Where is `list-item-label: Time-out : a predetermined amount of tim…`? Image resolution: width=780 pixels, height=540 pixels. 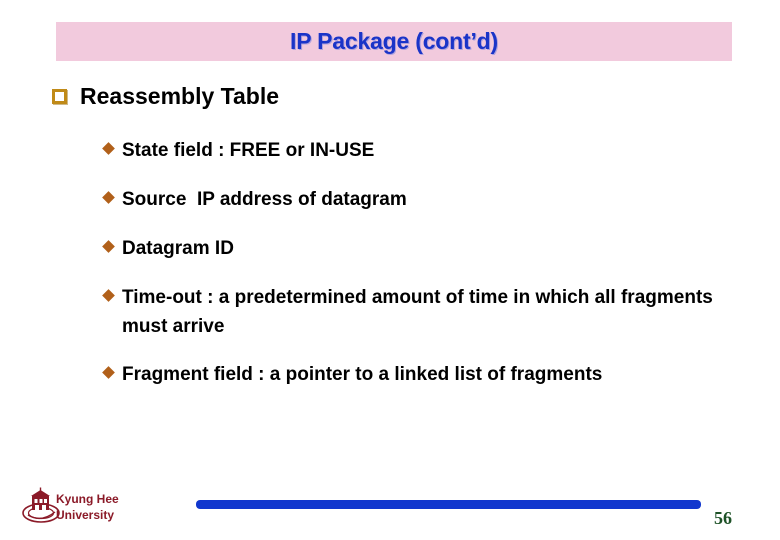 list-item-label: Time-out : a predetermined amount of tim… is located at coordinates (420, 312).